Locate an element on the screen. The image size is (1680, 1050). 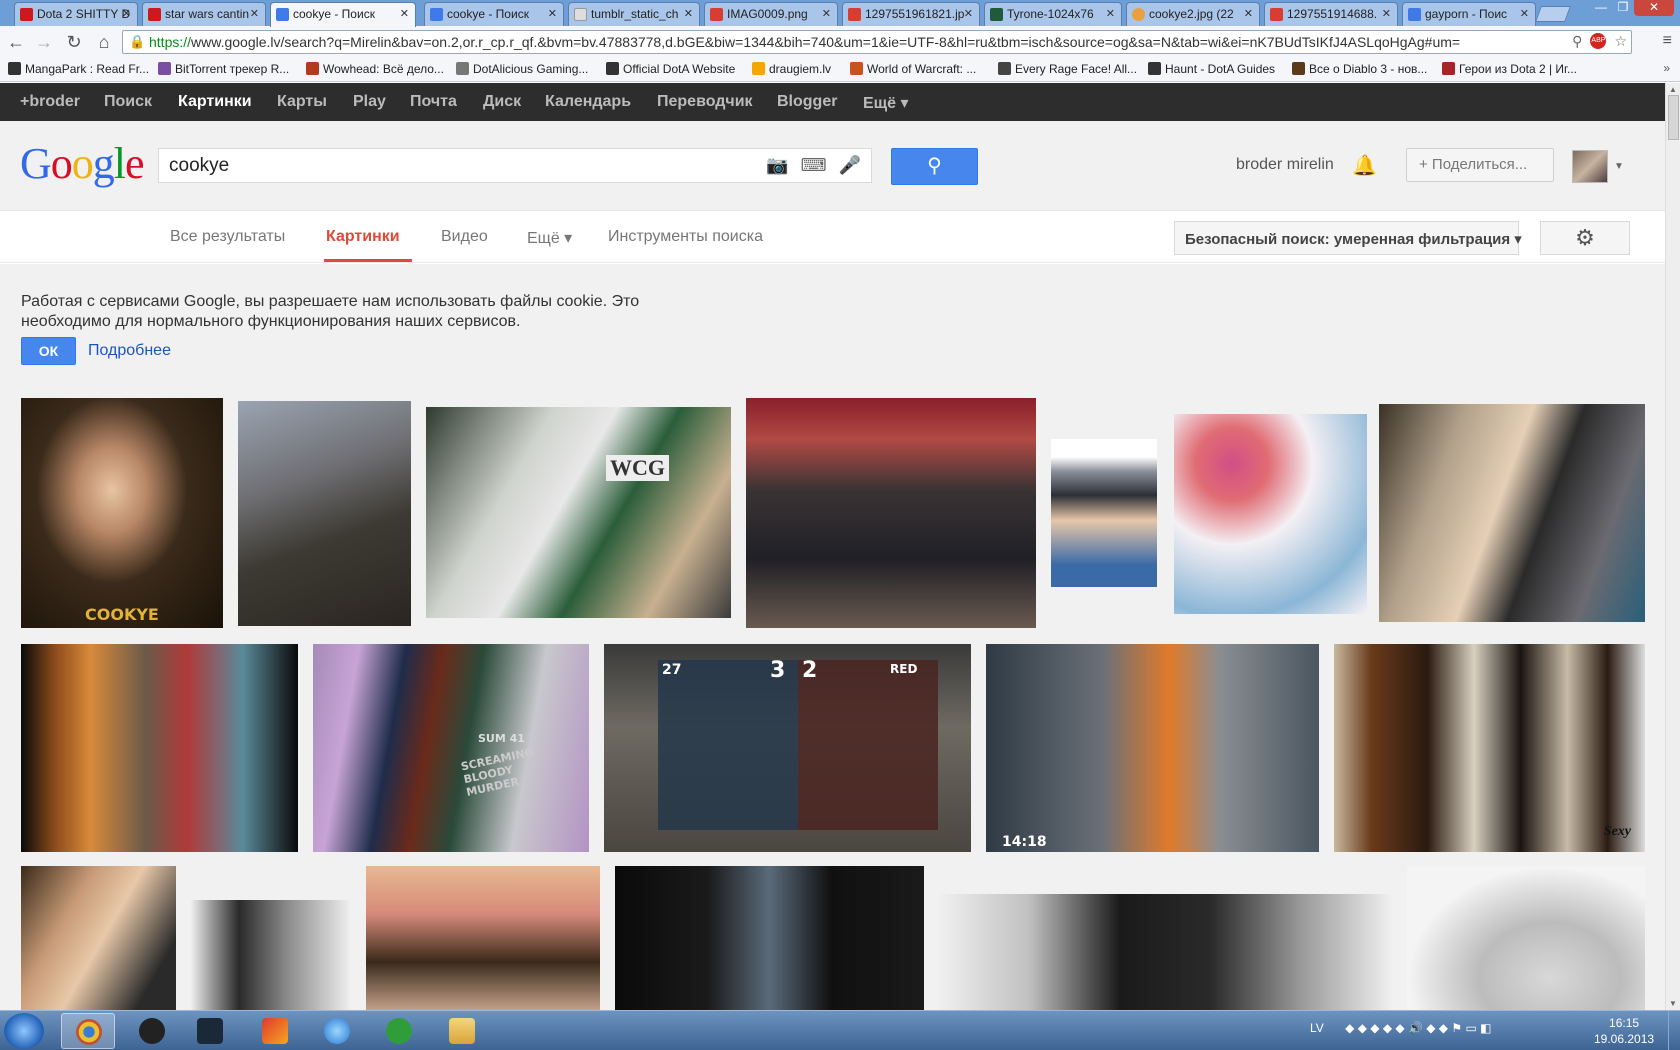
search-input: cookye 📷 ⌨ 🎤 is located at coordinates (515, 165).